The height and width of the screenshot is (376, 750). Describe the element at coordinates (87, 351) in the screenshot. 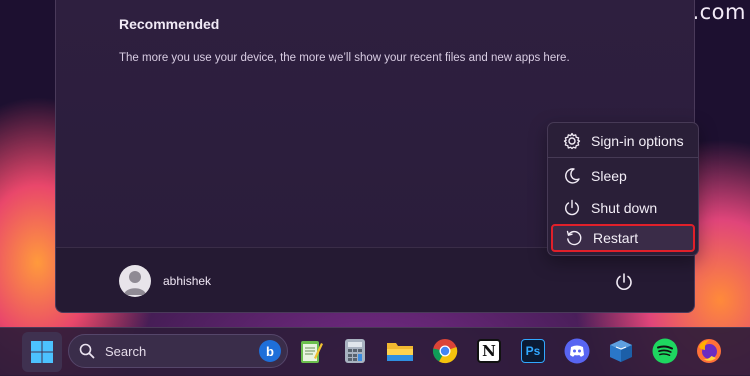

I see `search-icon` at that location.